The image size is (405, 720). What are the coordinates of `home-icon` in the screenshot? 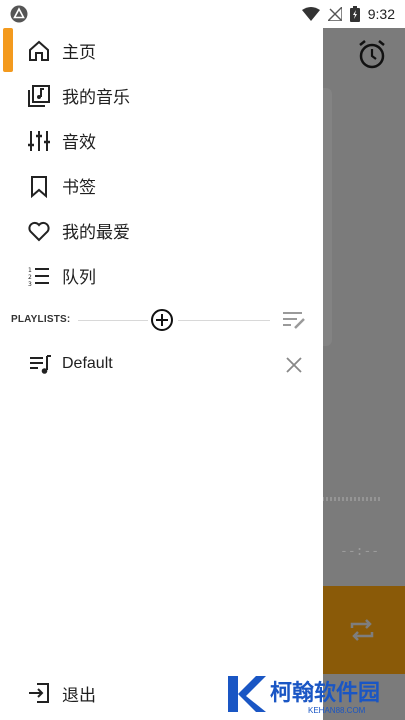 It's located at (39, 50).